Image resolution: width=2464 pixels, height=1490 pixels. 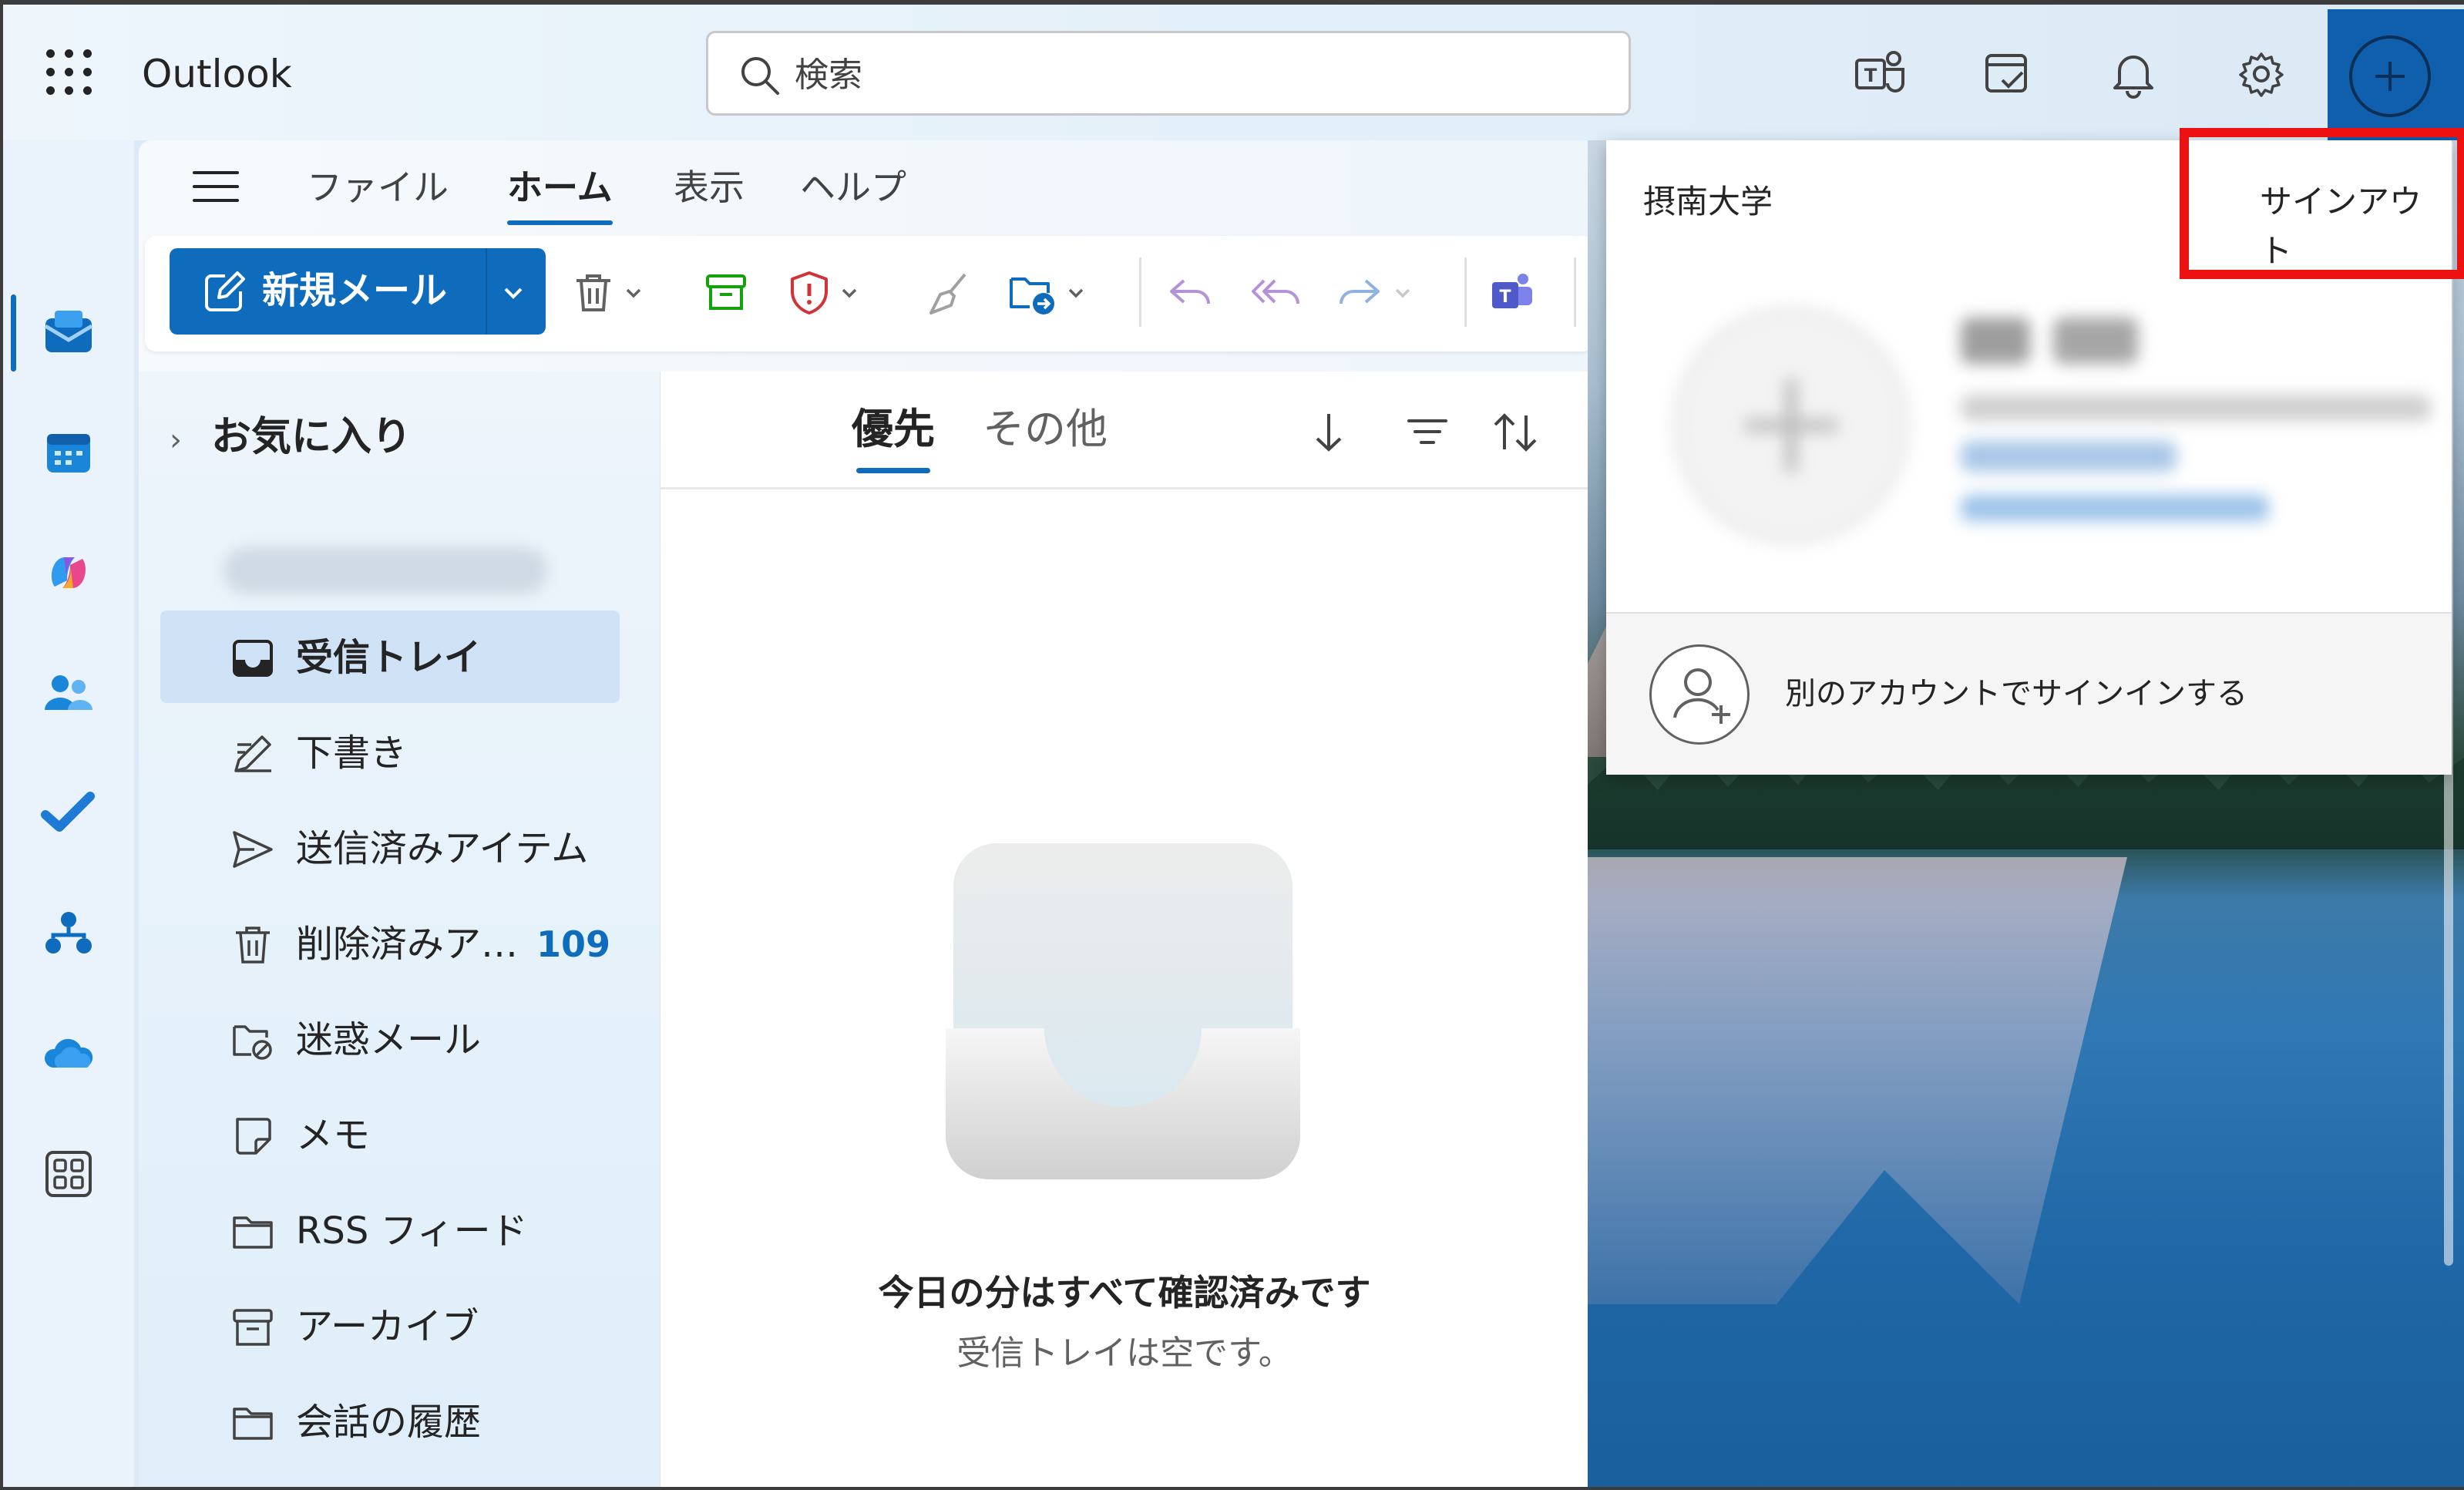 What do you see at coordinates (1870, 75) in the screenshot?
I see `svg-text: T` at bounding box center [1870, 75].